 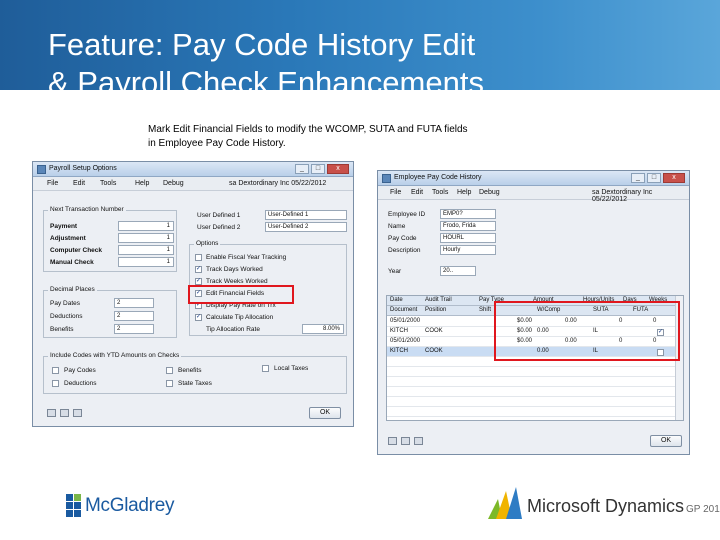 I want to click on days-worked-checkbox: ✓, so click(x=198, y=269).